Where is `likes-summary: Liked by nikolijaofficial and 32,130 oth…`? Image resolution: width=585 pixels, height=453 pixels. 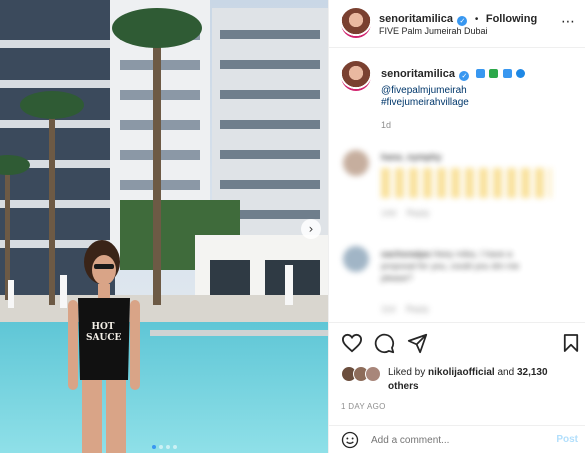 likes-summary: Liked by nikolijaofficial and 32,130 oth… is located at coordinates (483, 380).